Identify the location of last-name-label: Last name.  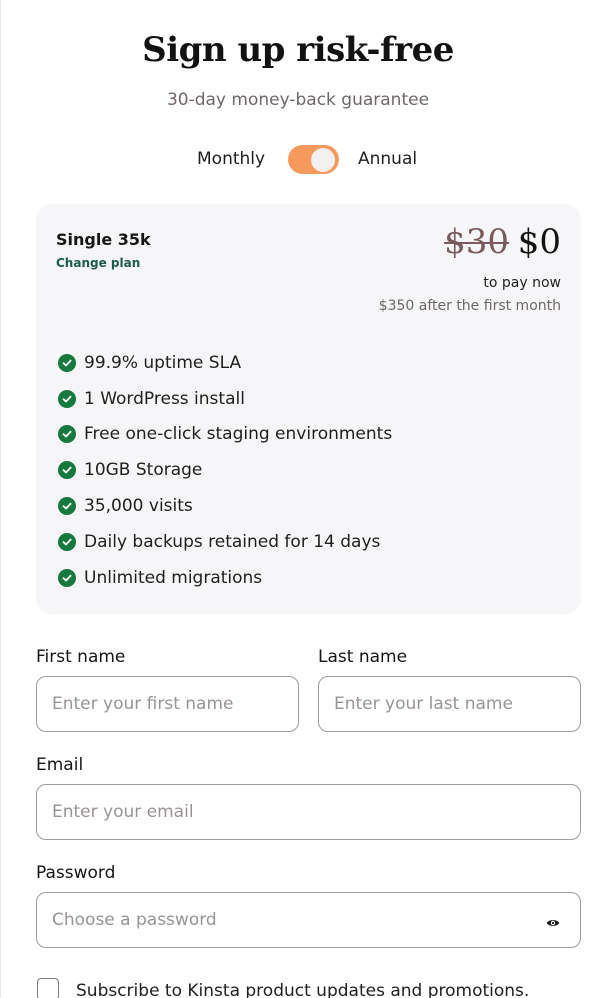
(363, 657).